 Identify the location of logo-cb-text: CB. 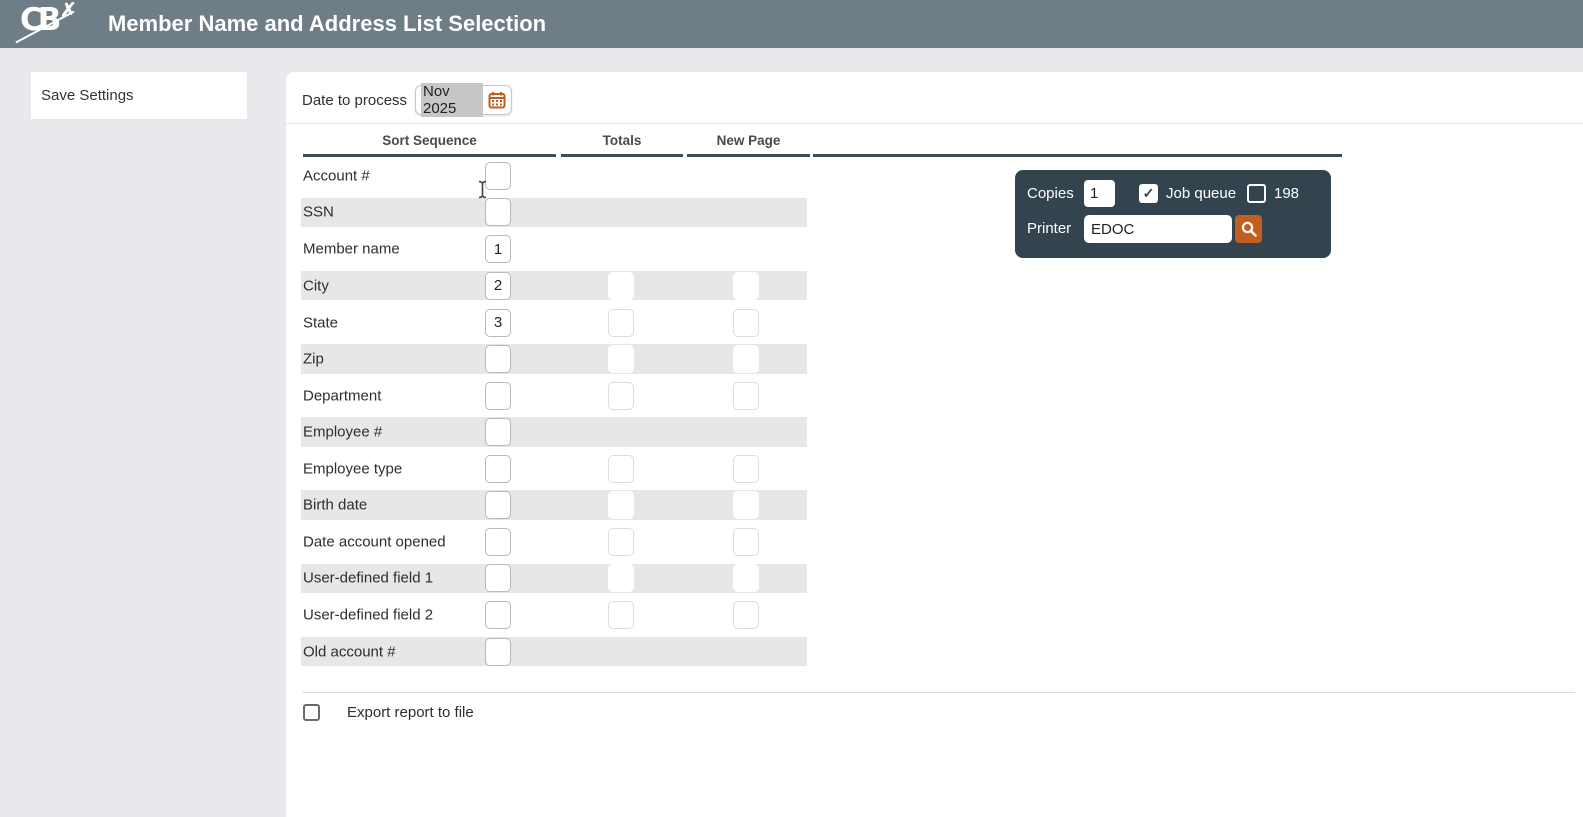
(40, 20).